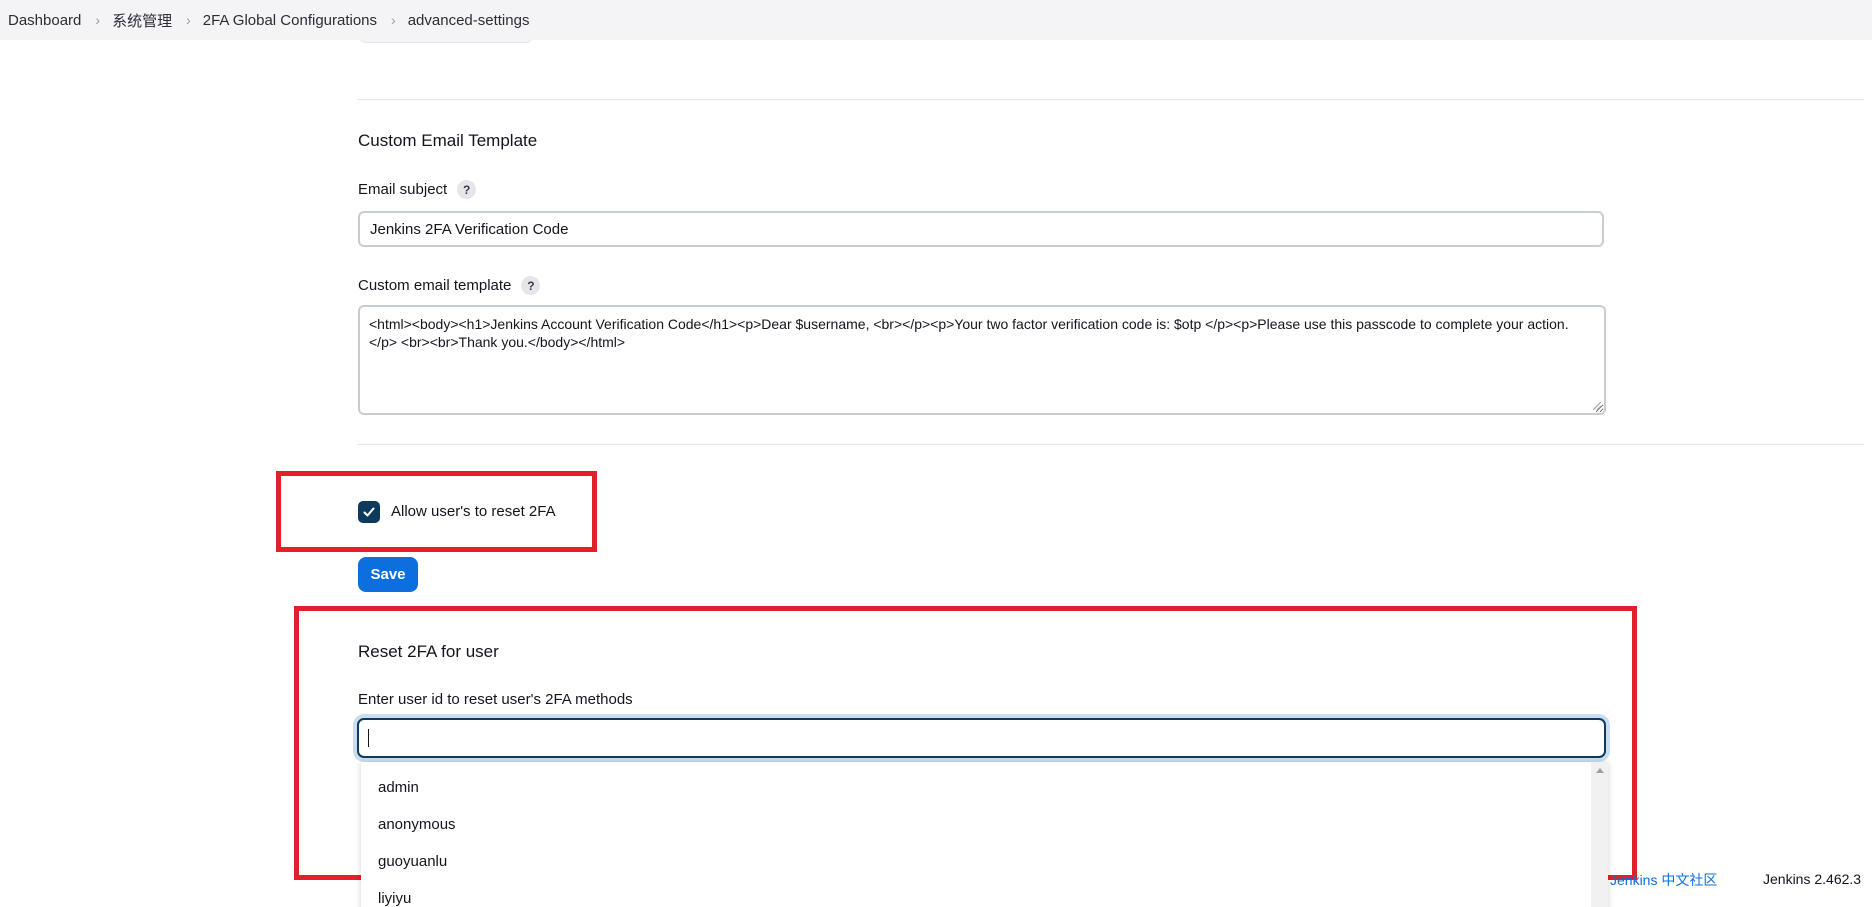  I want to click on email-template-section-title: Custom Email Template, so click(448, 140).